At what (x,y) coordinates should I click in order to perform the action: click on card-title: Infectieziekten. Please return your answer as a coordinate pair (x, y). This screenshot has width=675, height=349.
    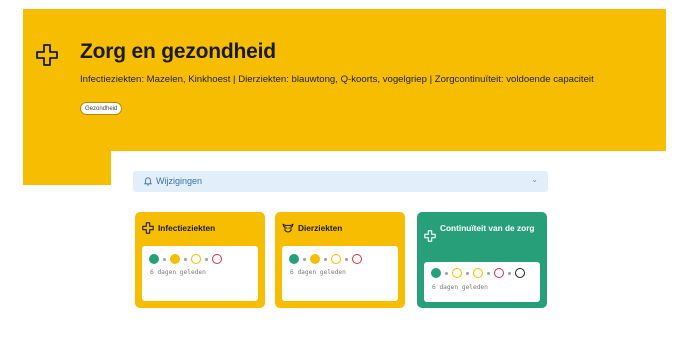
    Looking at the image, I should click on (187, 228).